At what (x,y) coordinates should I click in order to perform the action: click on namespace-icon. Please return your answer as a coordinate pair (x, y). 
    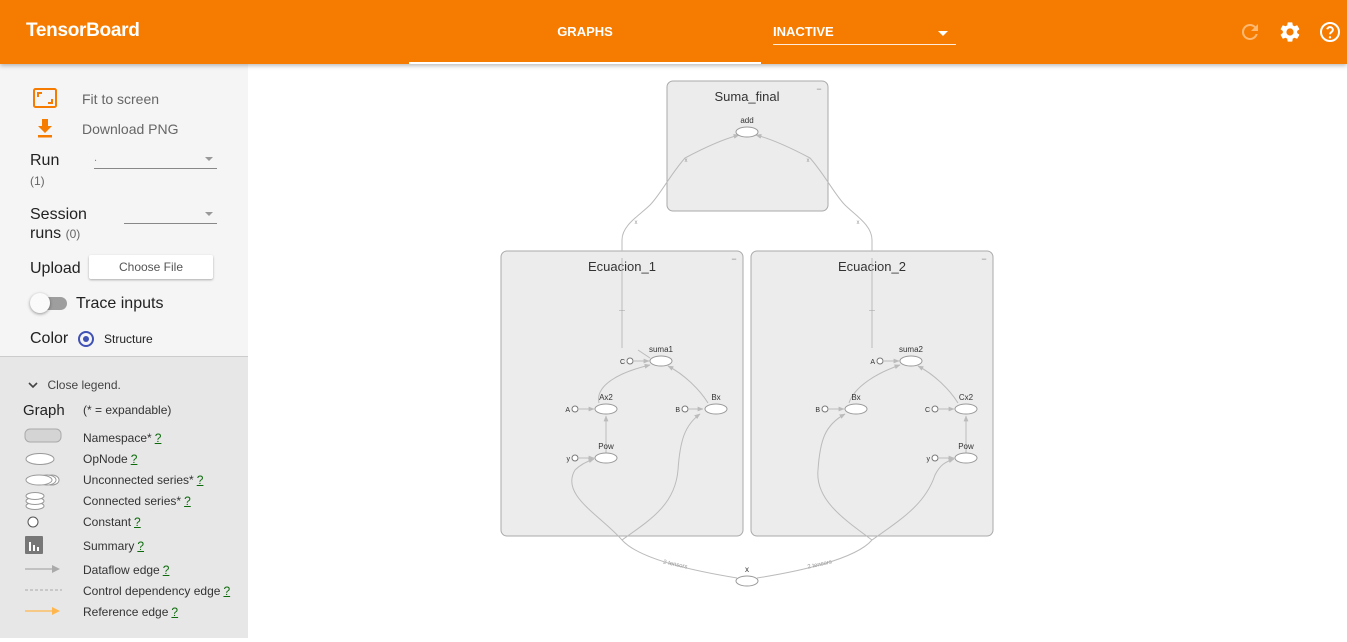
    Looking at the image, I should click on (43, 435).